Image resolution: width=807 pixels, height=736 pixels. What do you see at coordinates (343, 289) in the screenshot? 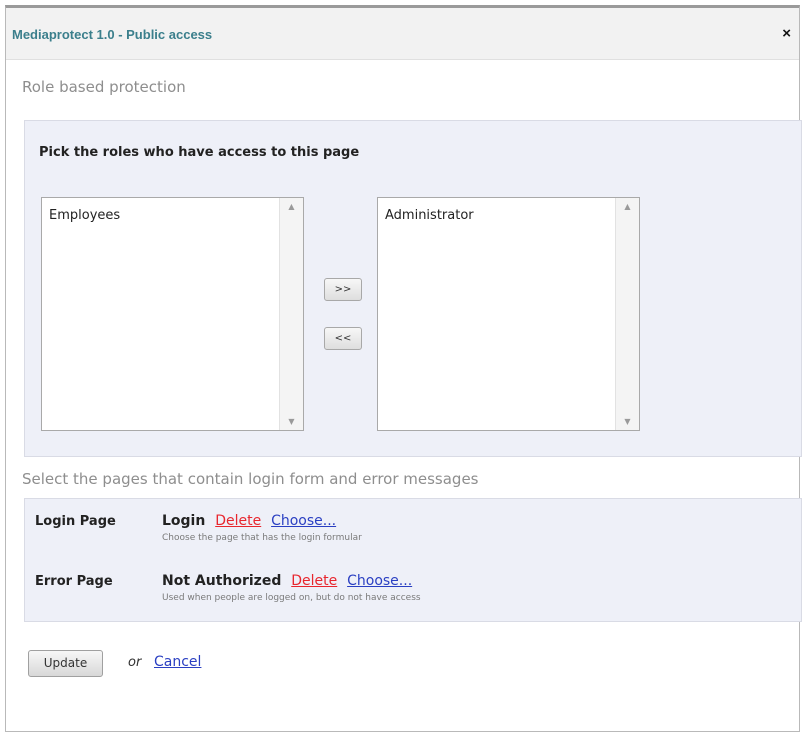
I see `add-role-button: >>` at bounding box center [343, 289].